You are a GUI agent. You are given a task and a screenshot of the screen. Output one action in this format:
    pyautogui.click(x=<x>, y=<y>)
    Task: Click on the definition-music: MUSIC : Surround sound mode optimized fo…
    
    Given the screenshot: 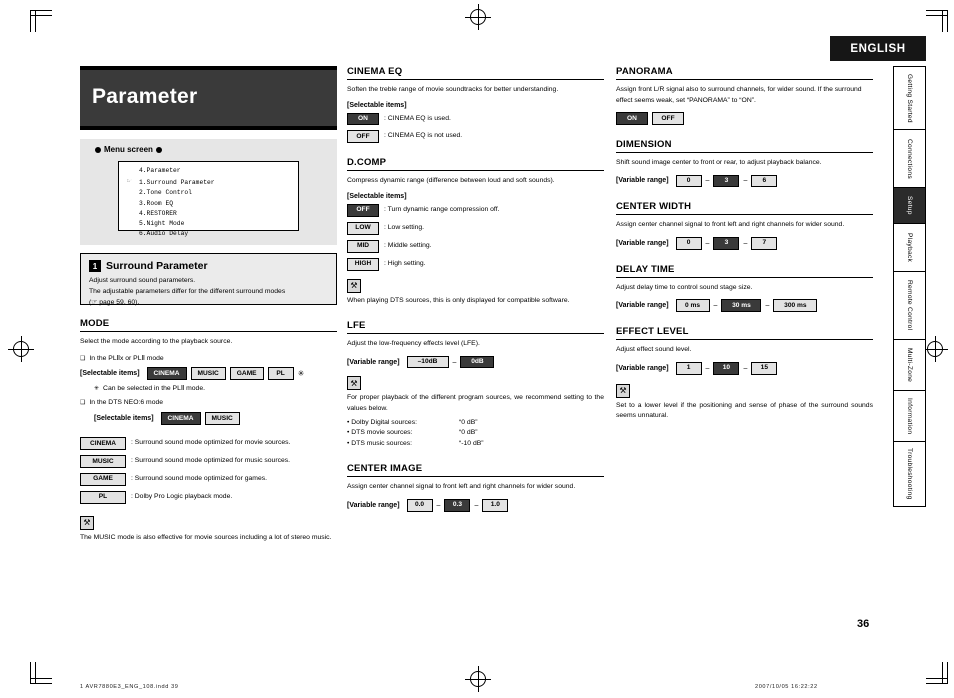 What is the action you would take?
    pyautogui.click(x=208, y=461)
    